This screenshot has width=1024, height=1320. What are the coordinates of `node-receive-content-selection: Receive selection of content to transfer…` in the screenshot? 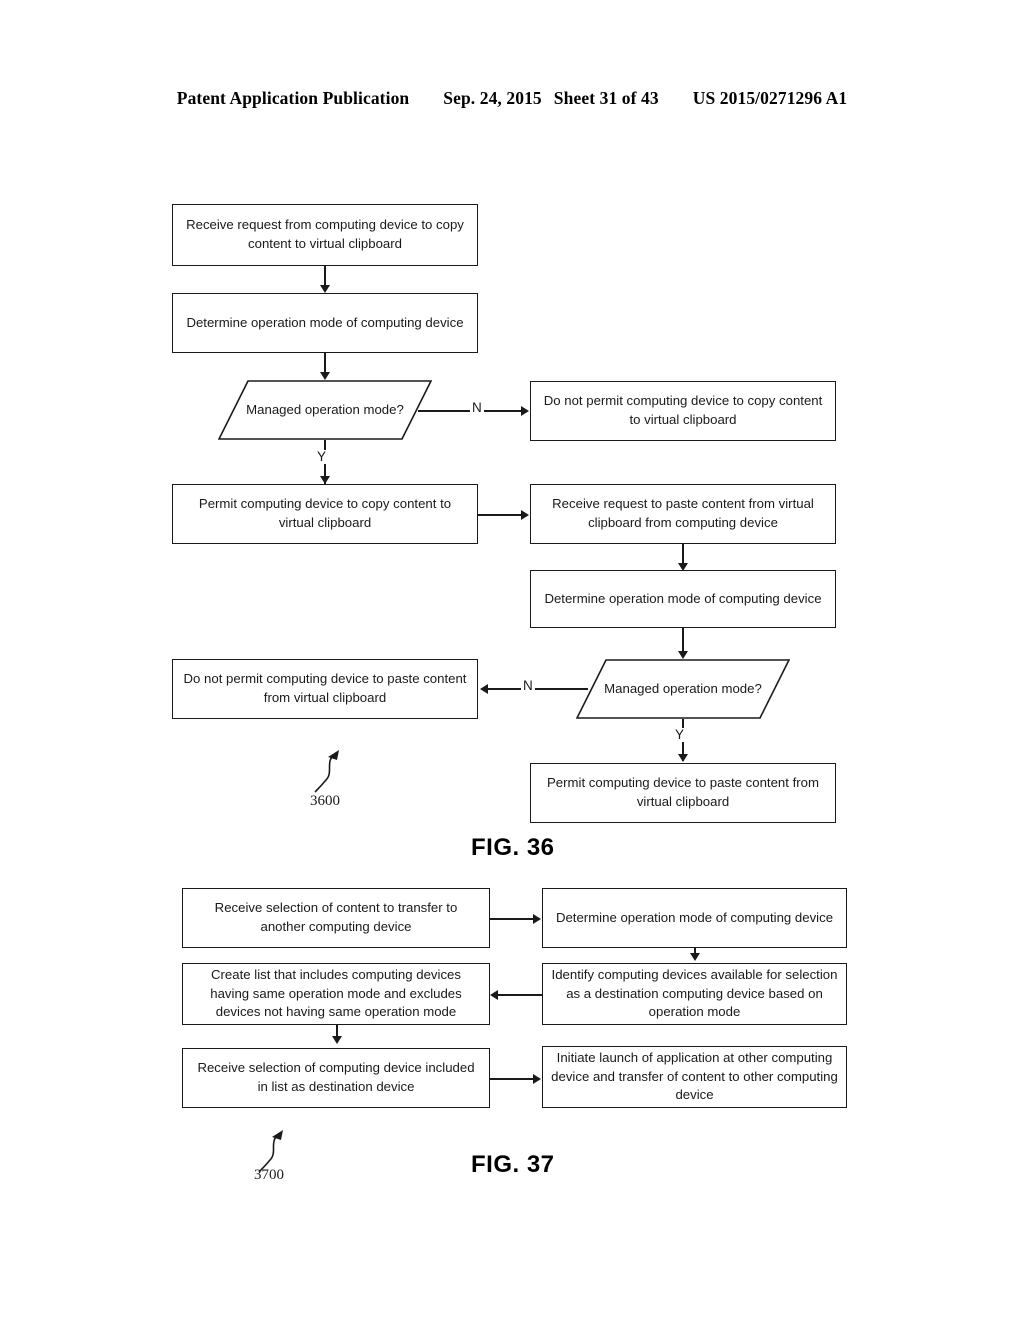 It's located at (336, 918).